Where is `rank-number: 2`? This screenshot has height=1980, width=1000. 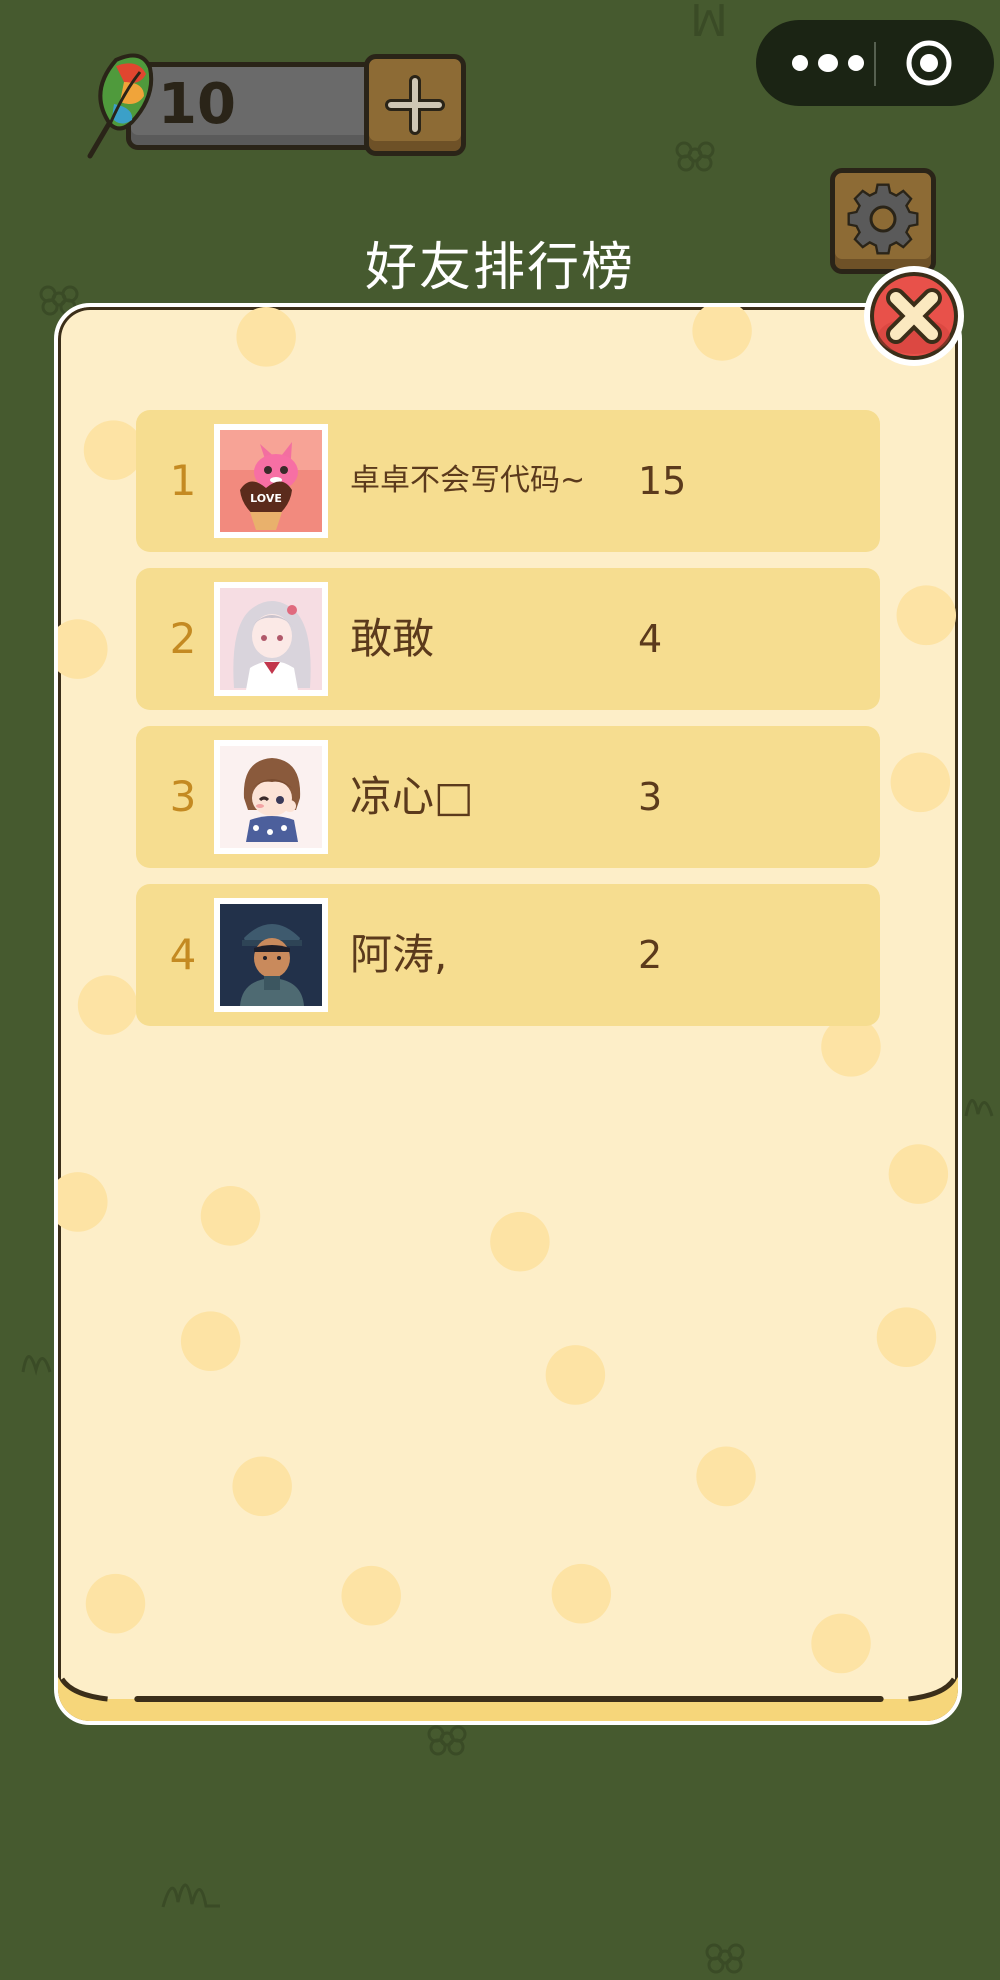 rank-number: 2 is located at coordinates (183, 638).